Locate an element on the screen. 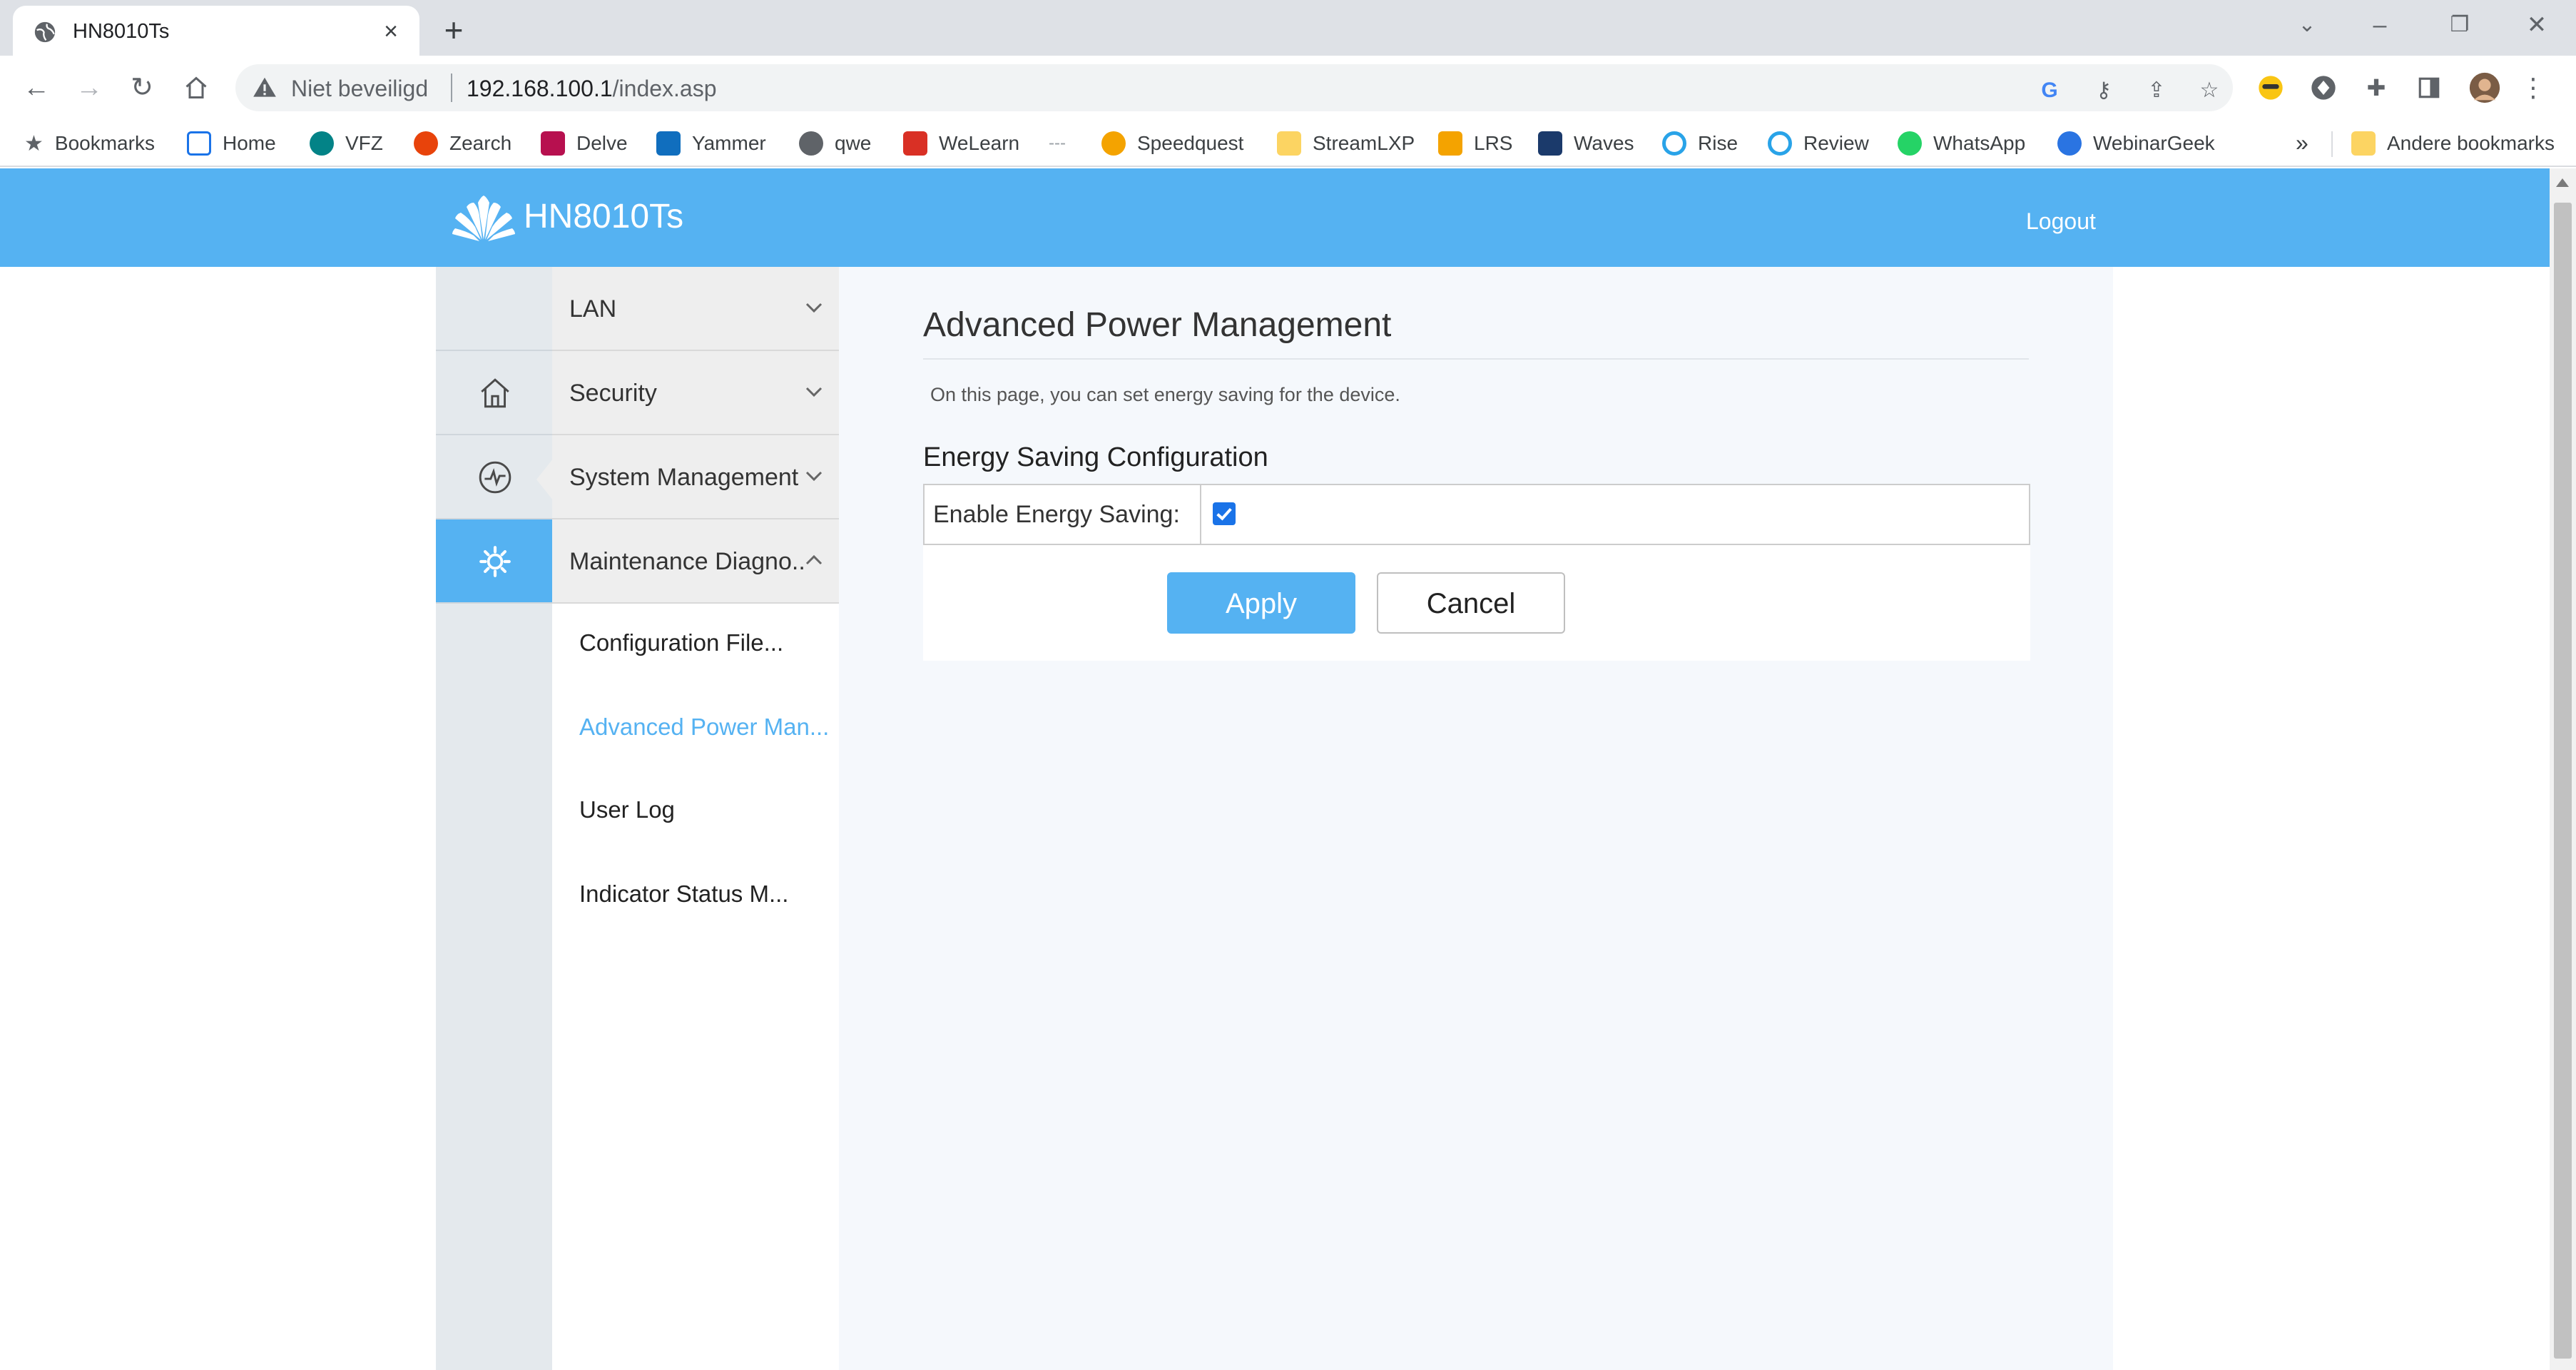  google-icon: G is located at coordinates (2049, 90).